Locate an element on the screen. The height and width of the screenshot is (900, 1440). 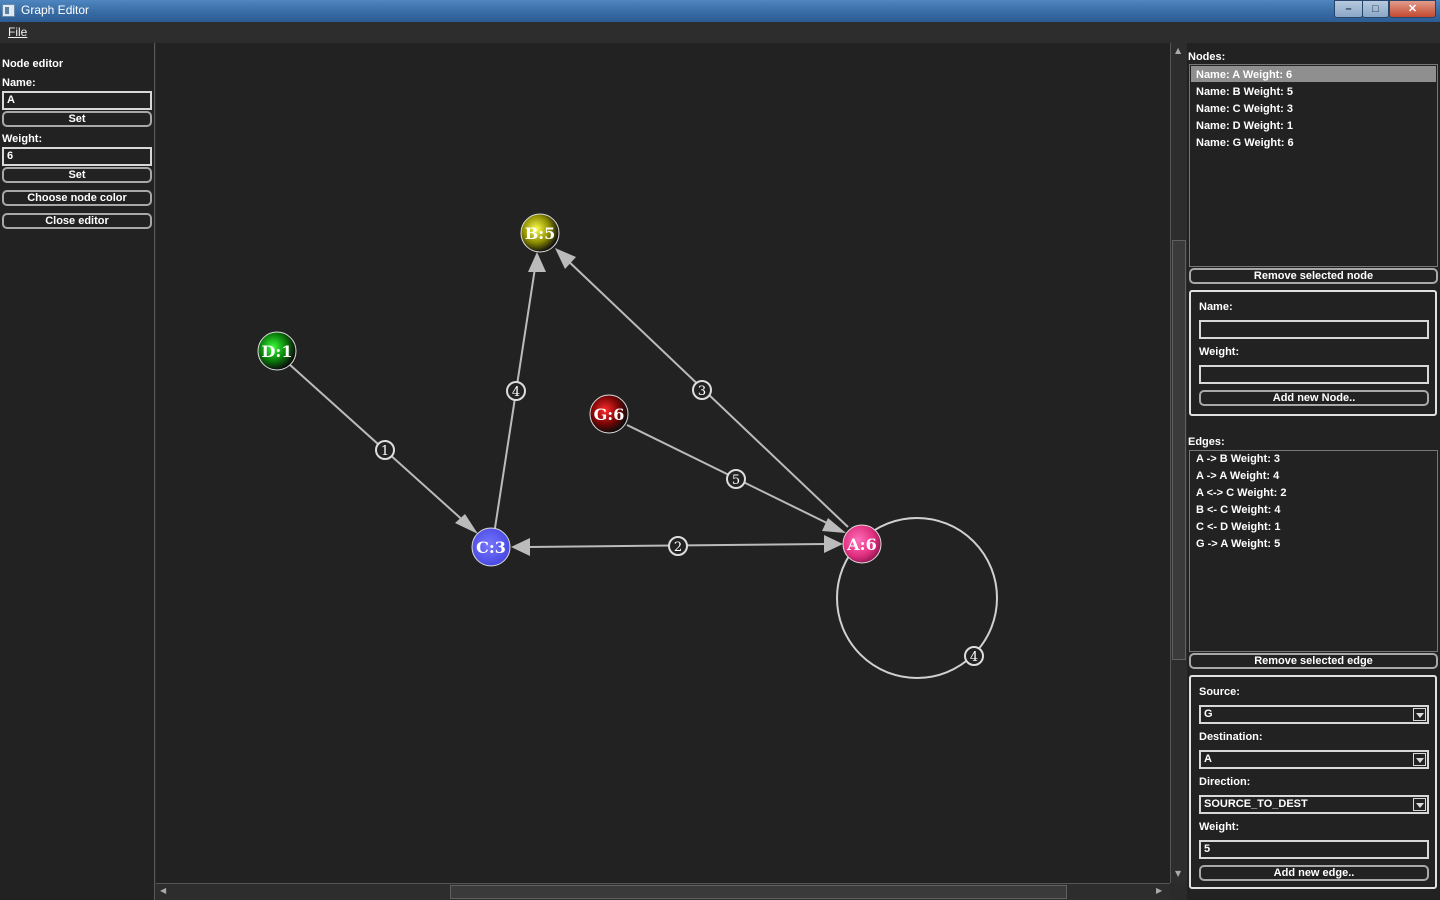
edge-d-c: 1 is located at coordinates (383, 448).